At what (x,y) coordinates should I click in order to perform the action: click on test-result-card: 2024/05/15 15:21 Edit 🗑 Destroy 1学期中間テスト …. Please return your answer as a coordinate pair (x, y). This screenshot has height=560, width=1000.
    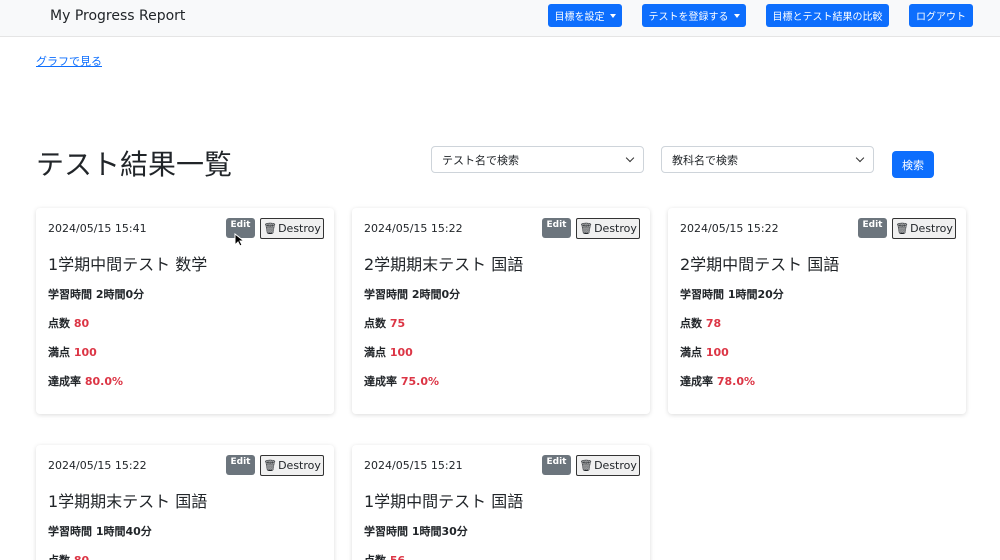
    Looking at the image, I should click on (501, 502).